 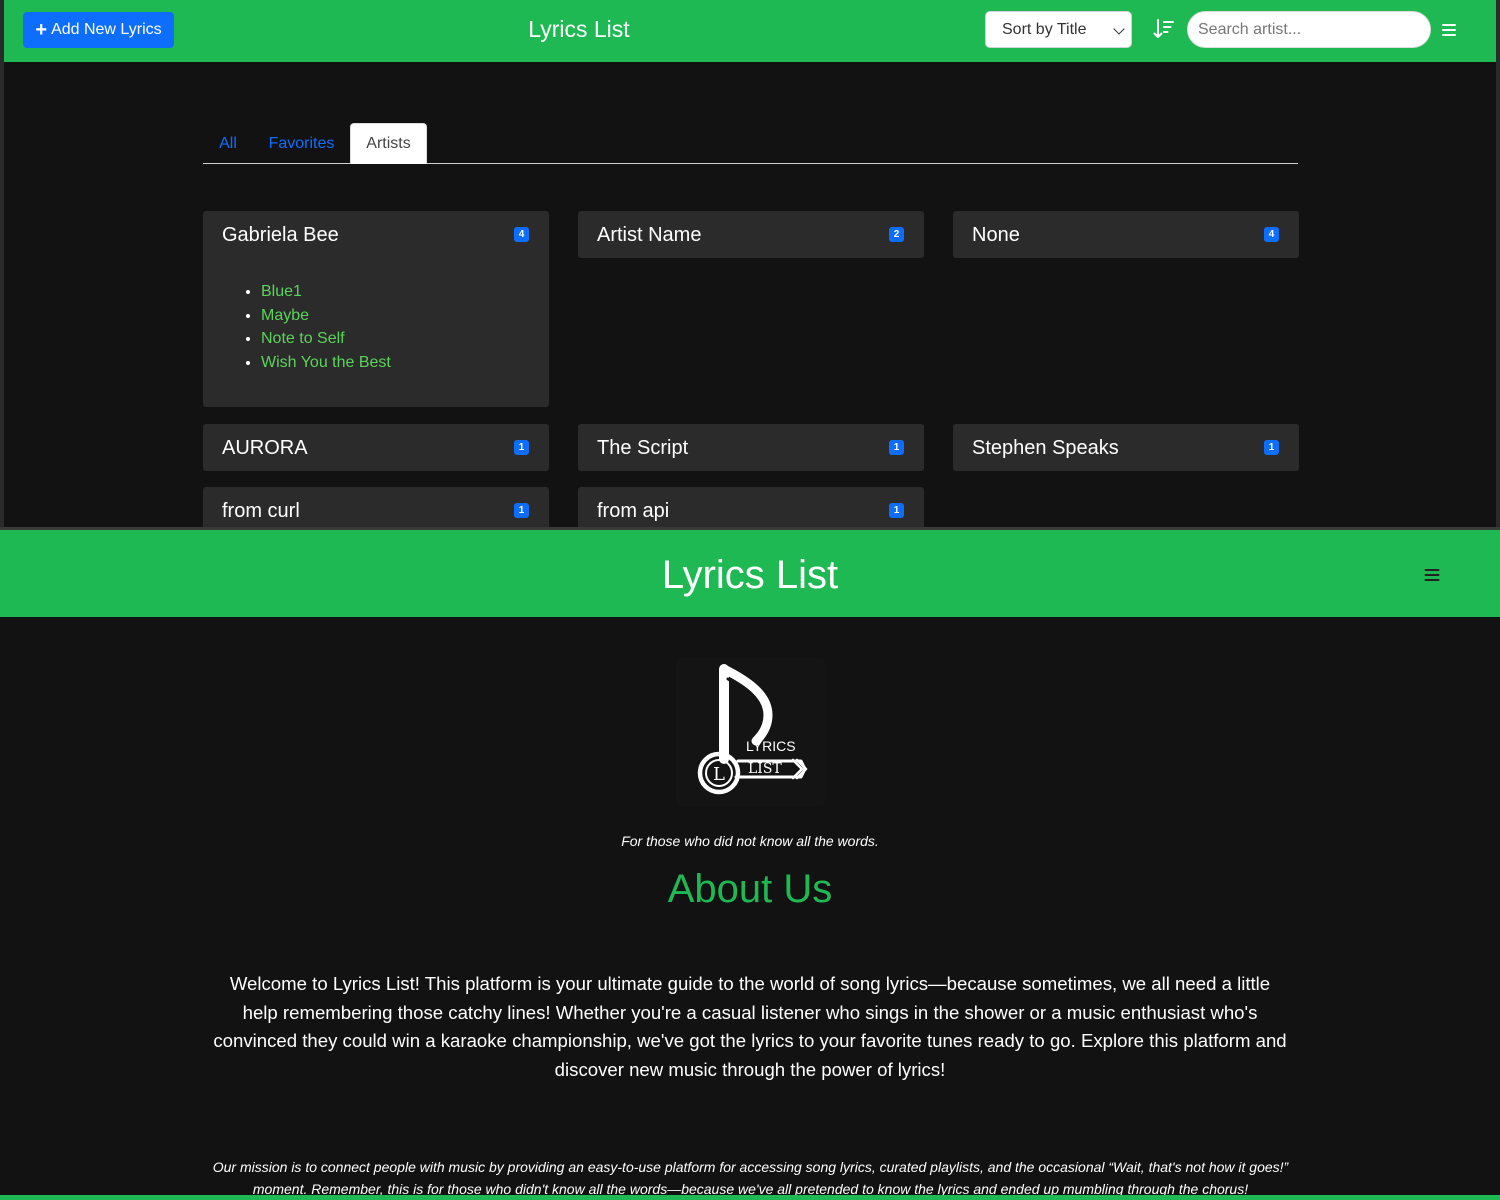 I want to click on artist-card-header: Stephen Speaks 1, so click(x=1126, y=447).